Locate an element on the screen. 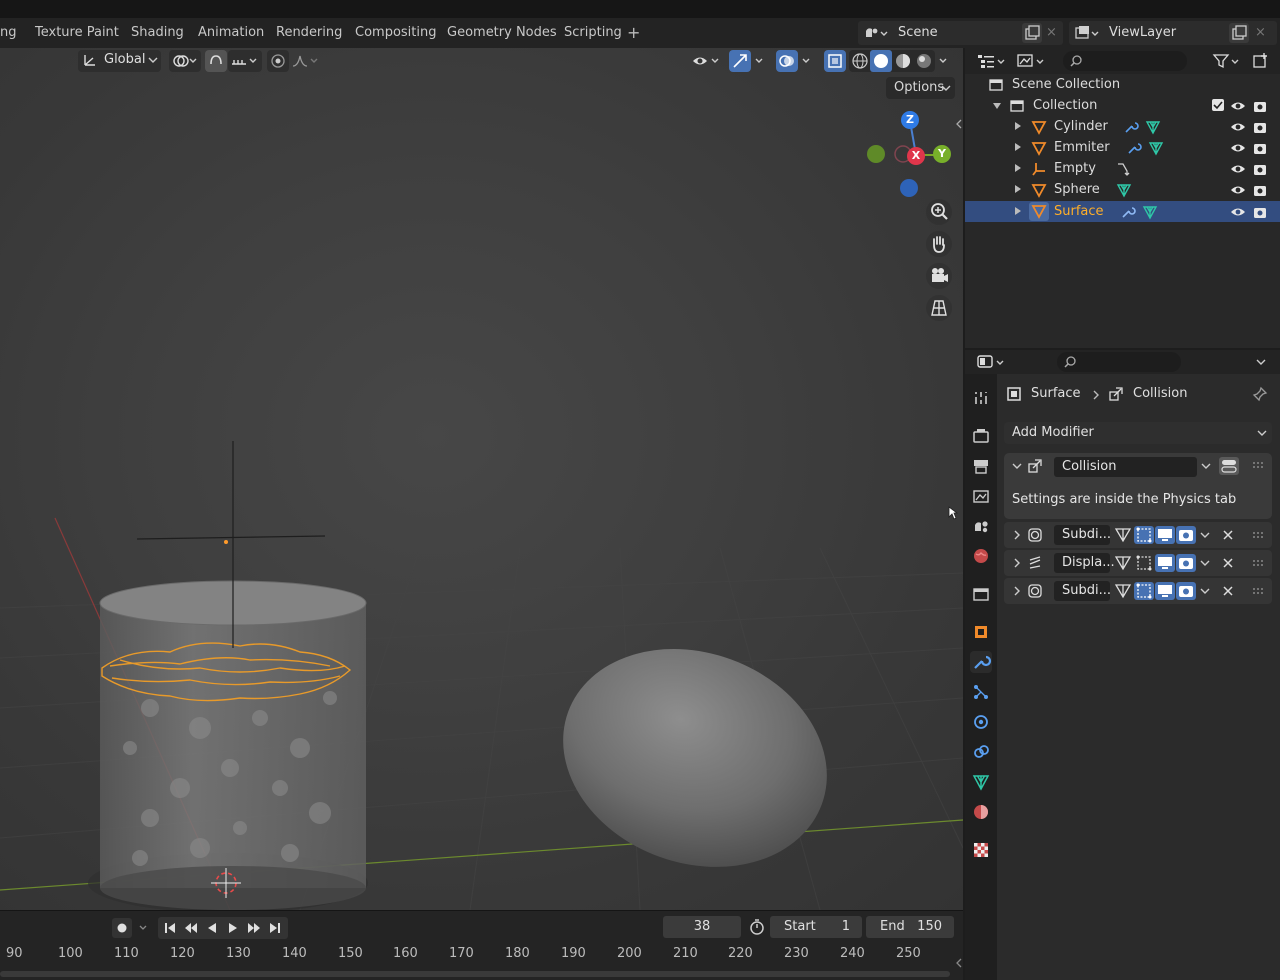  perspective-toggle-icon is located at coordinates (939, 308).